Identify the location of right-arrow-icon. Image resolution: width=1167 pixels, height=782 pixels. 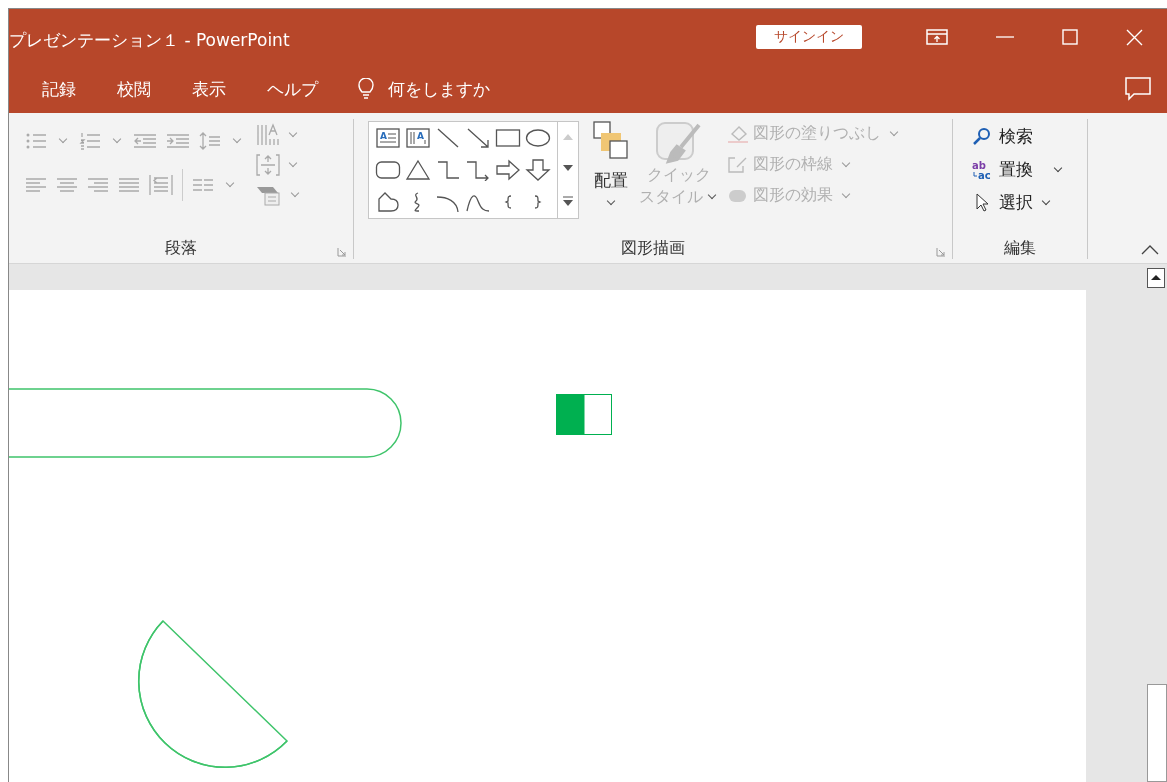
(508, 170).